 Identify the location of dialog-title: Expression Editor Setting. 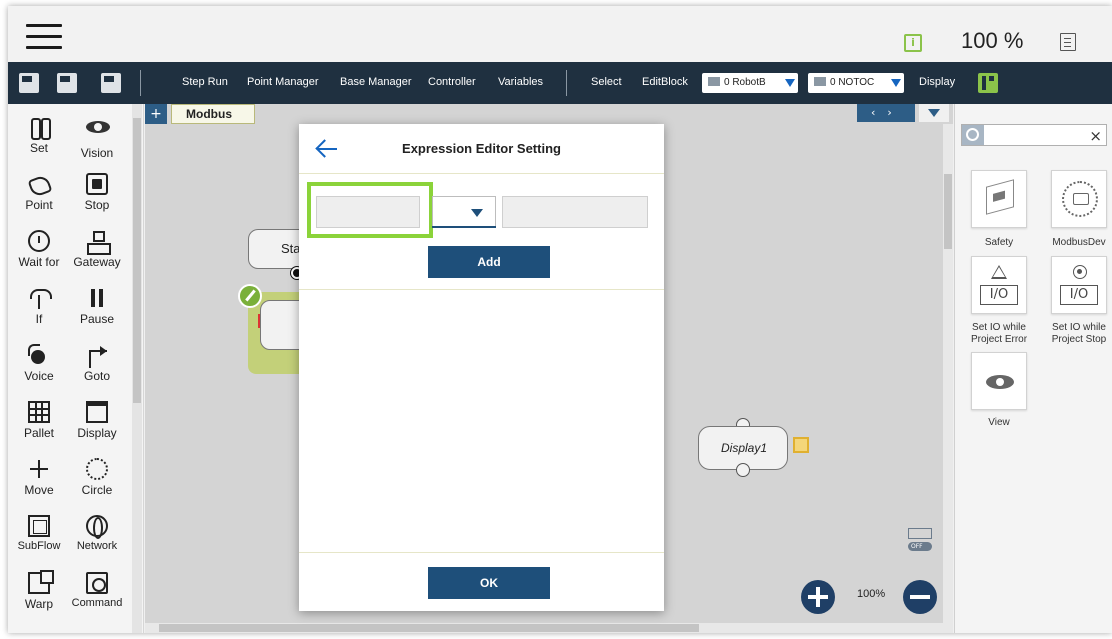
(481, 148).